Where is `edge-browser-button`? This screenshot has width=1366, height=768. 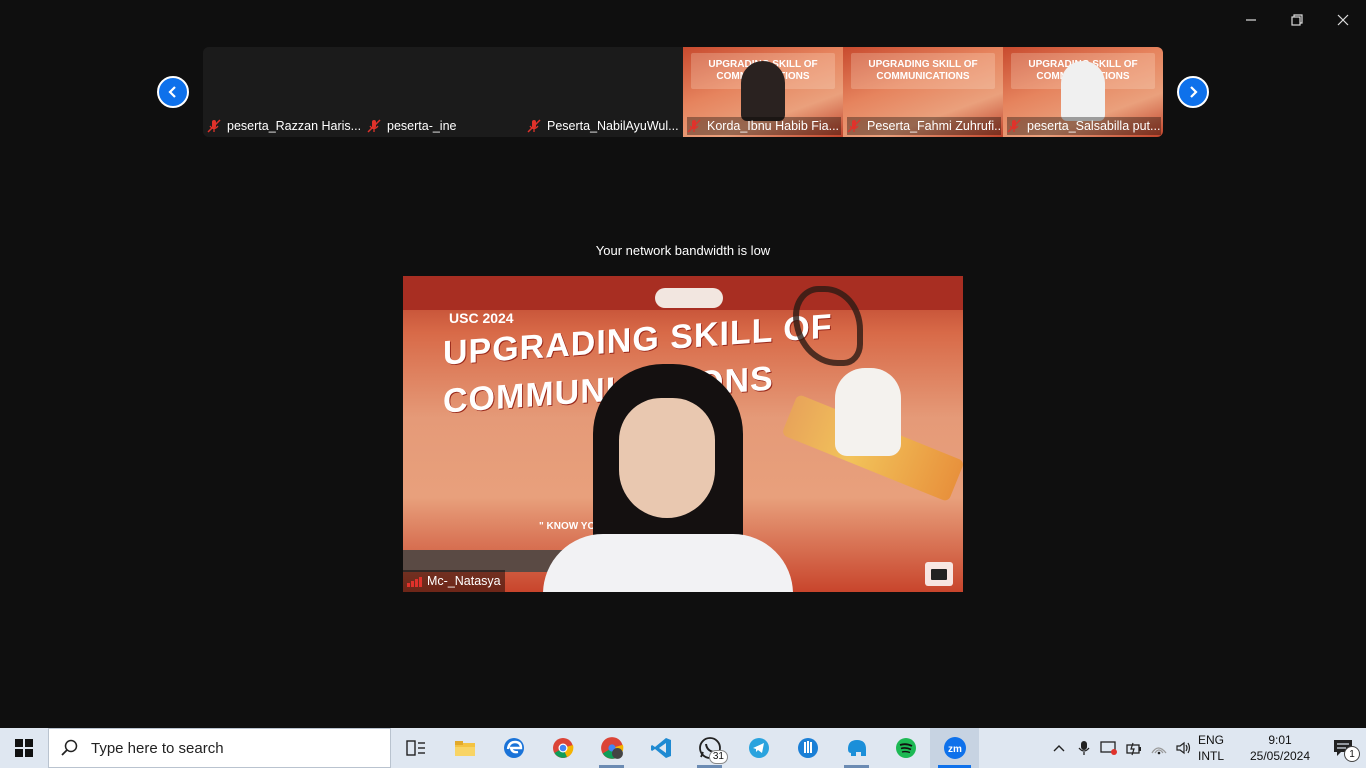 edge-browser-button is located at coordinates (513, 748).